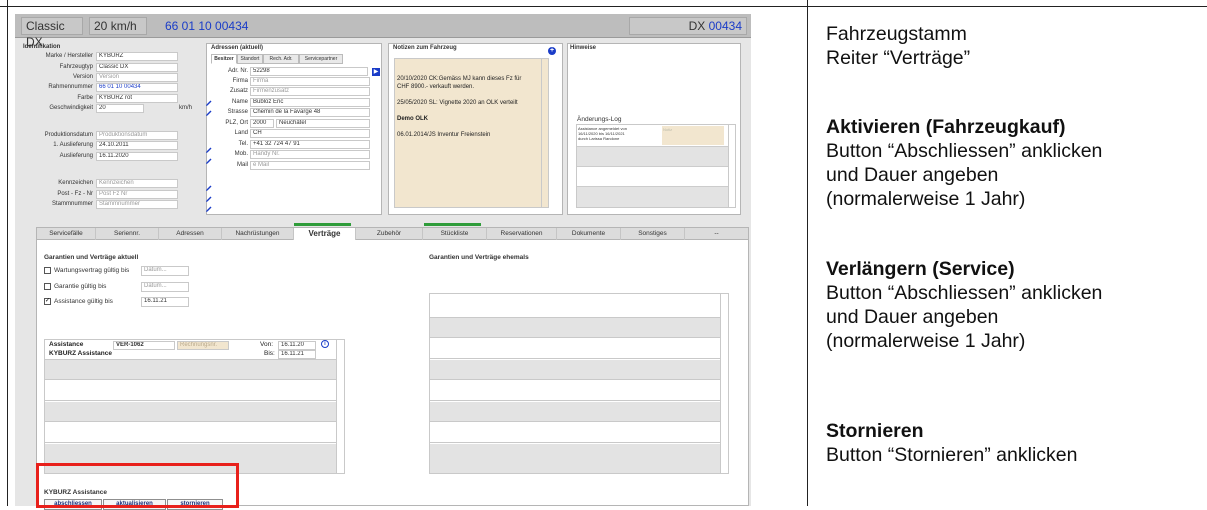  Describe the element at coordinates (552, 51) in the screenshot. I see `add-note-icon: +` at that location.